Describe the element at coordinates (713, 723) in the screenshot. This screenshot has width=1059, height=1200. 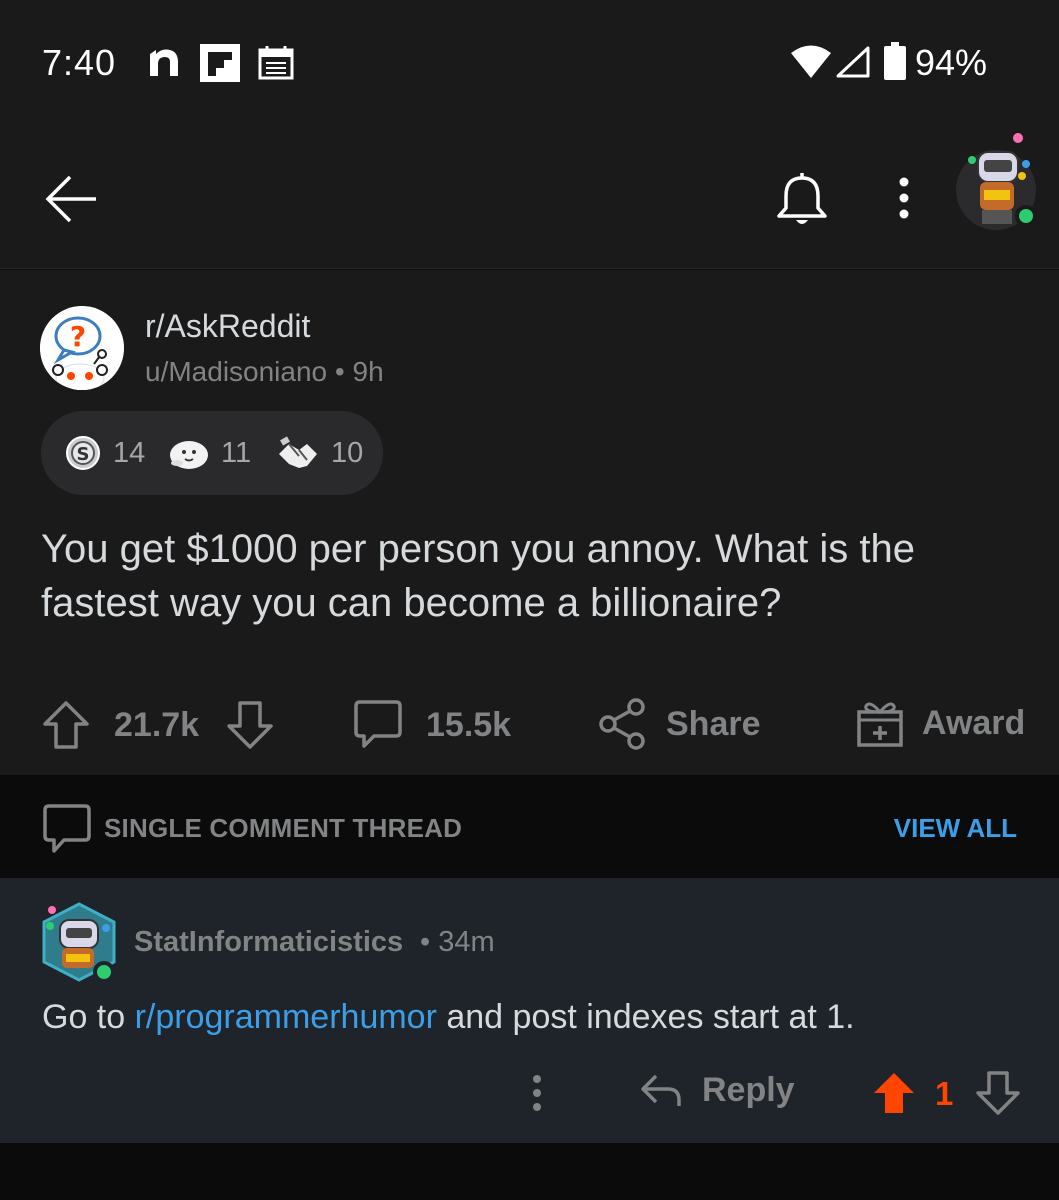
I see `share-label: Share` at that location.